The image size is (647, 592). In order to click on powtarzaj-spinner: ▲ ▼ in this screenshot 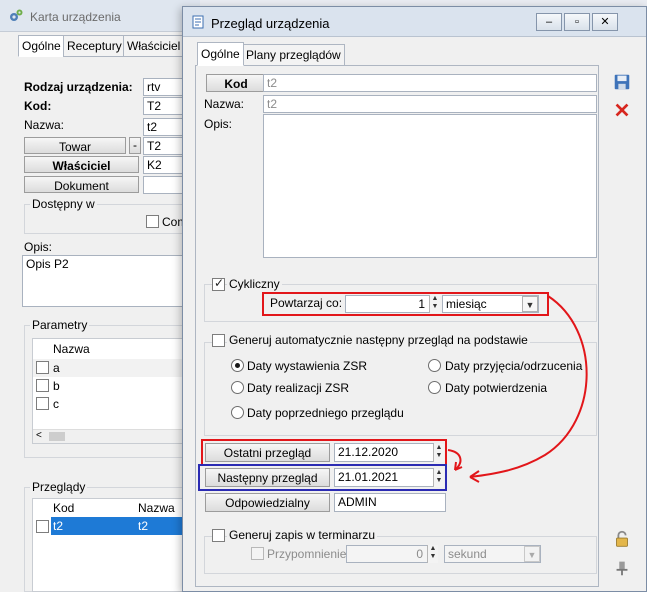, I will do `click(434, 304)`.